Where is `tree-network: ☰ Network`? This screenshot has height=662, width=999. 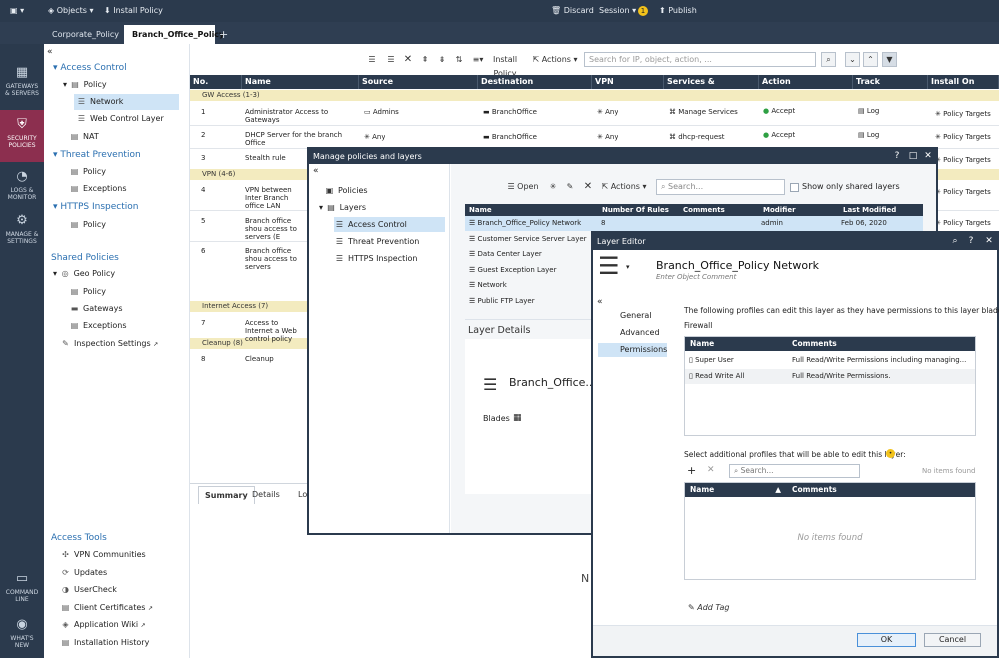
tree-network: ☰ Network is located at coordinates (126, 102).